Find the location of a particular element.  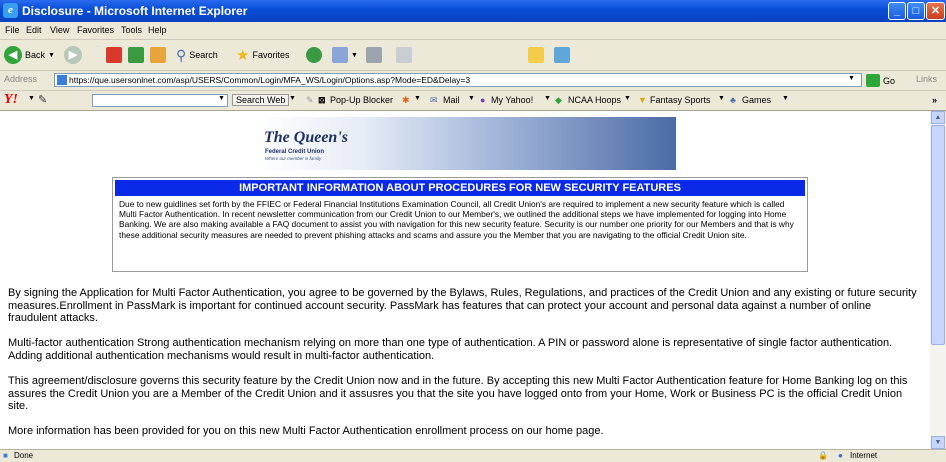

print-button is located at coordinates (374, 55).